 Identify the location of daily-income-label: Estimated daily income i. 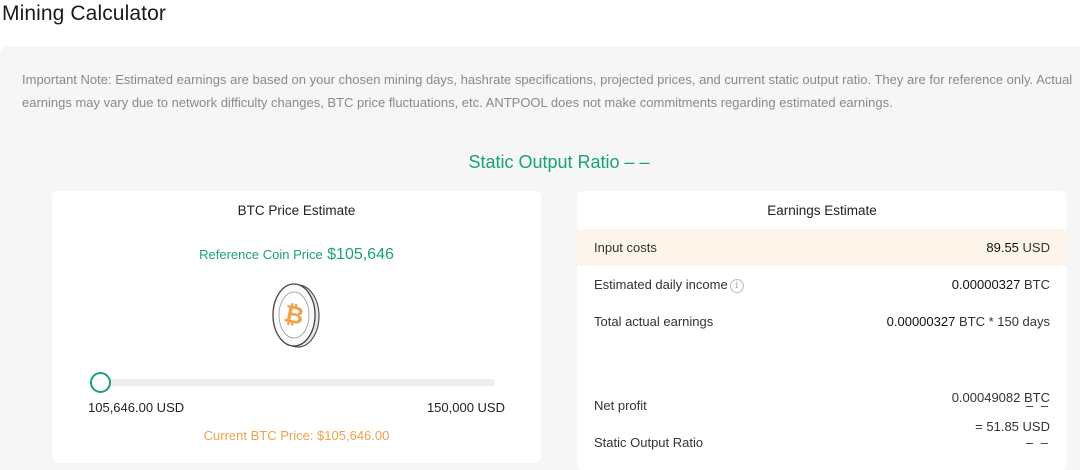
(669, 285).